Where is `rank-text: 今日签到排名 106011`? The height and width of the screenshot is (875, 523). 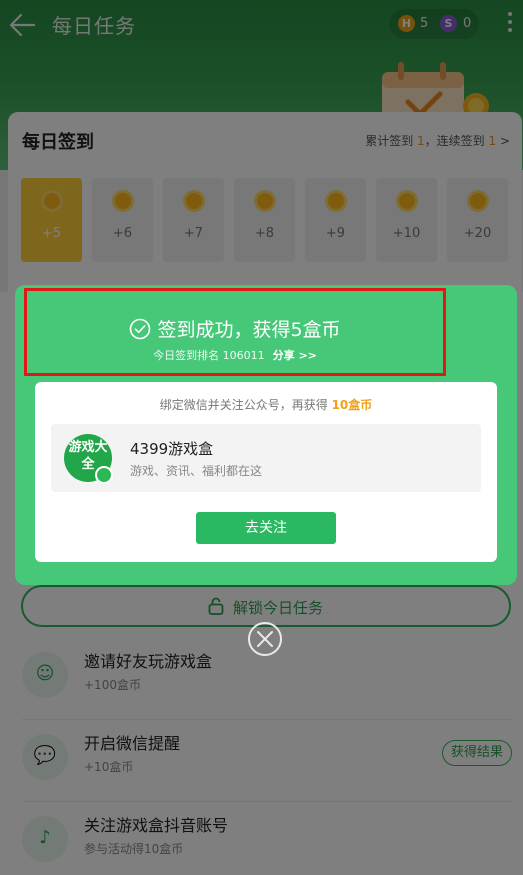 rank-text: 今日签到排名 106011 is located at coordinates (209, 355).